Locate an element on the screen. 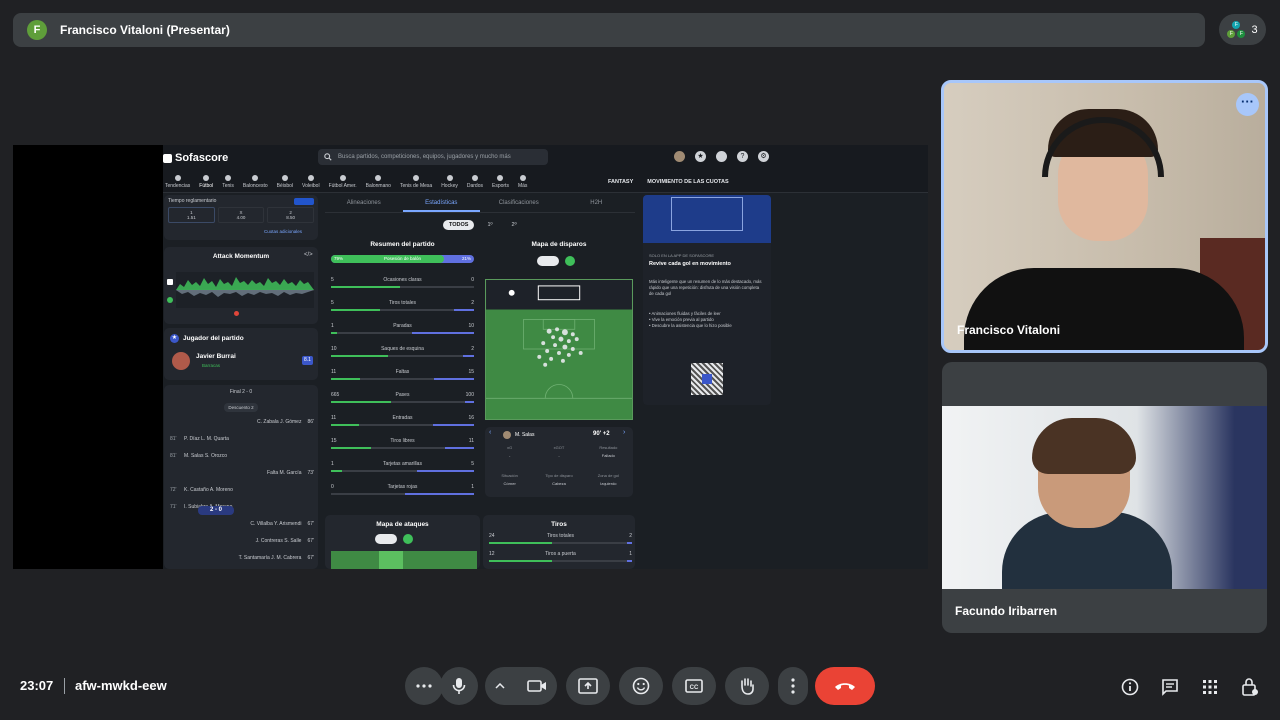 This screenshot has height=720, width=1280. microphone-button is located at coordinates (459, 686).